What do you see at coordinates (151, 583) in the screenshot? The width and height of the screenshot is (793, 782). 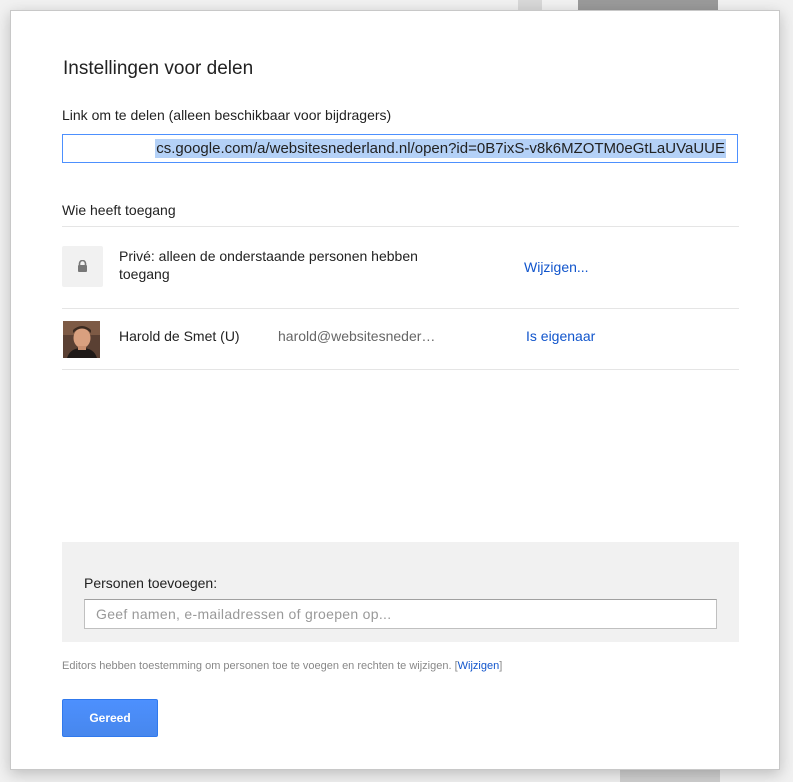 I see `add-people-label: Personen toevoegen:` at bounding box center [151, 583].